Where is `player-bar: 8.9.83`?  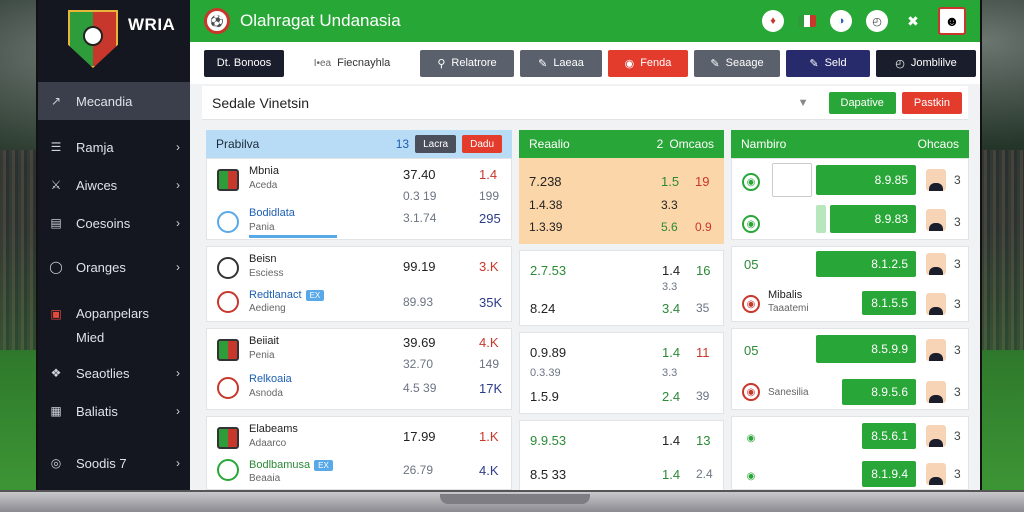
player-bar: 8.9.83 is located at coordinates (873, 219).